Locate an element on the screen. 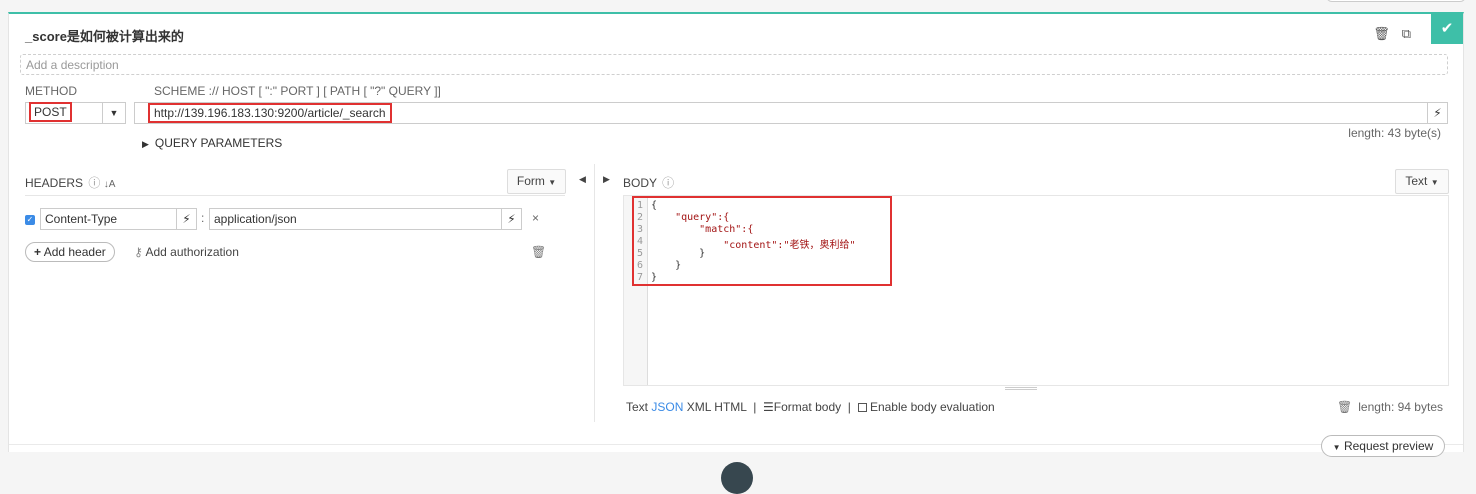 The height and width of the screenshot is (494, 1476). query-parameters-toggle: ▶ QUERY PARAMETERS is located at coordinates (212, 143).